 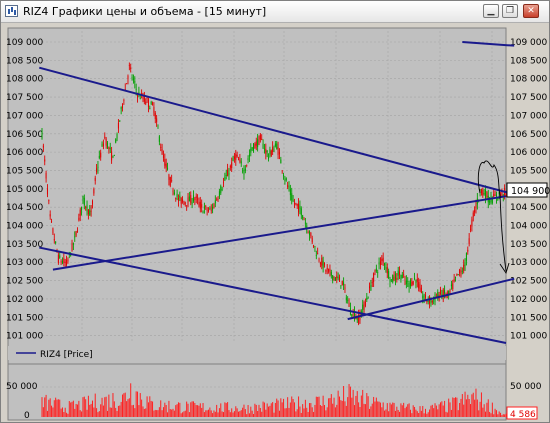 What do you see at coordinates (531, 11) in the screenshot?
I see `close-button: ✕` at bounding box center [531, 11].